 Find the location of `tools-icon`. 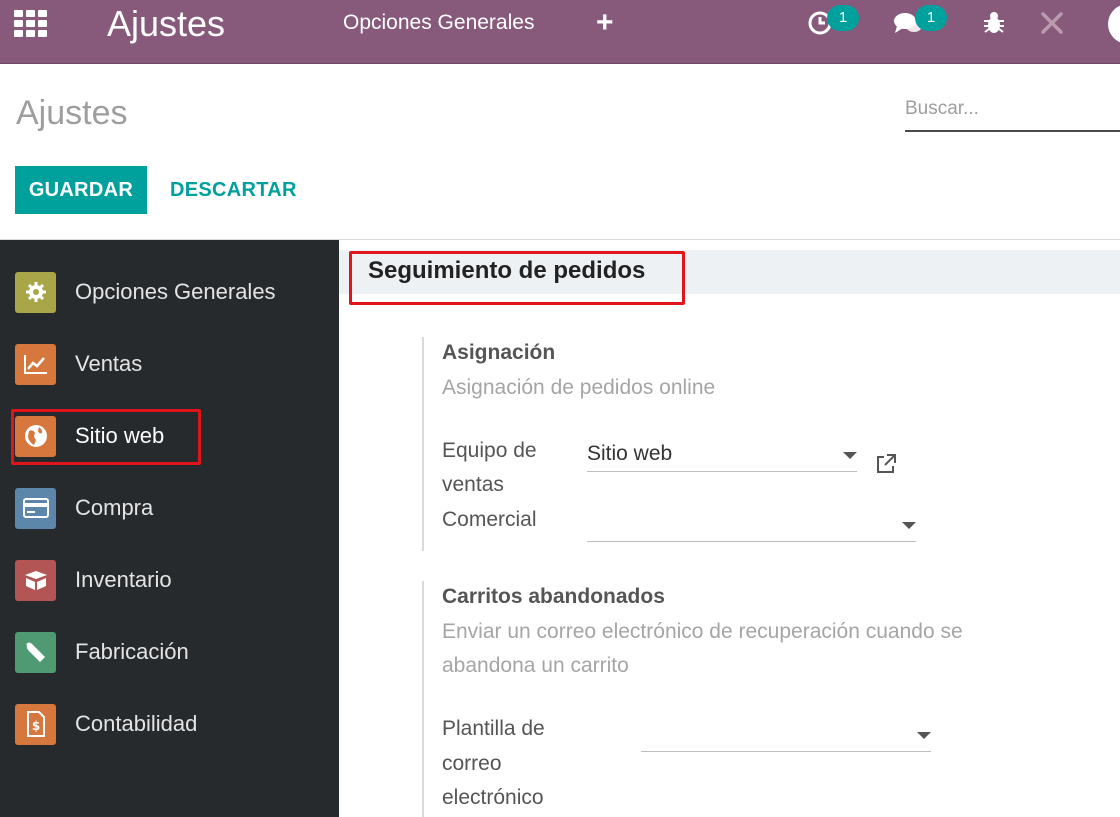

tools-icon is located at coordinates (1052, 23).